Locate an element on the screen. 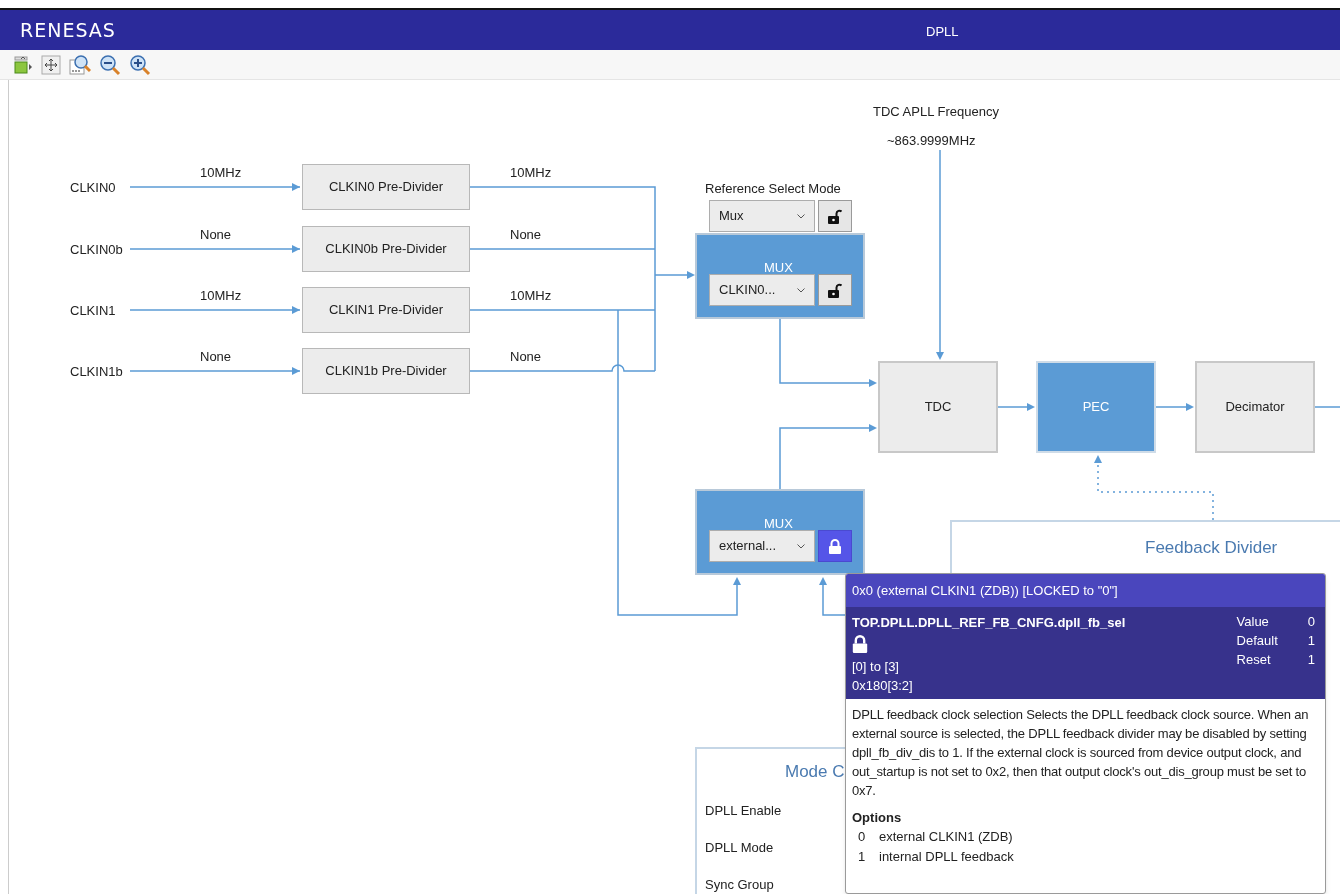  option-value: 0 is located at coordinates (862, 836).